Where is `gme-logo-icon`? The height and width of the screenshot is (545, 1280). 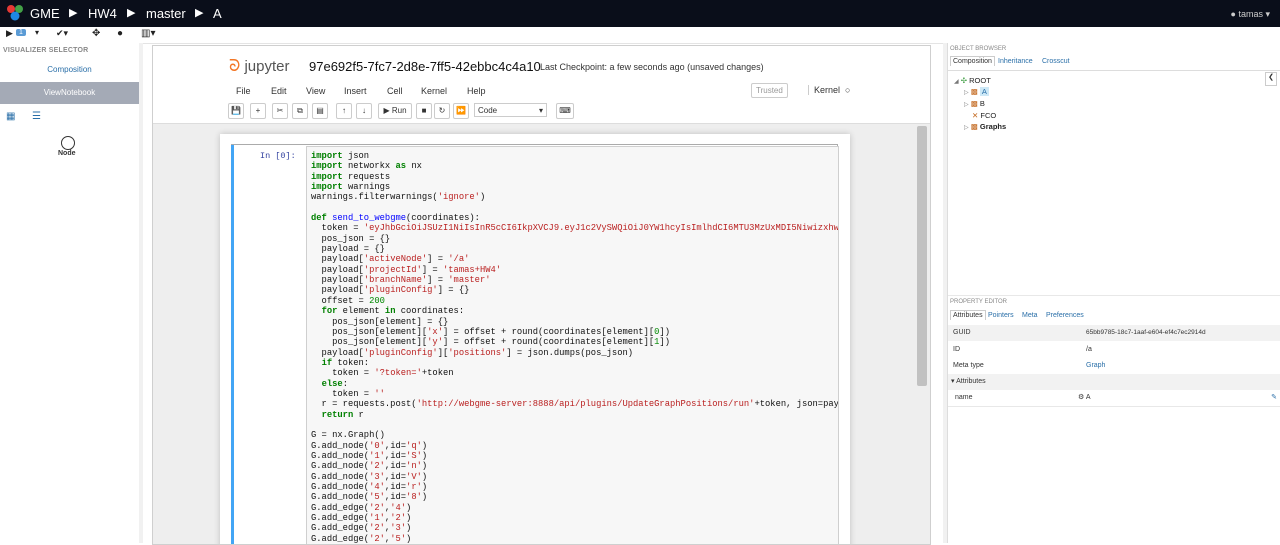
gme-logo-icon is located at coordinates (15, 13).